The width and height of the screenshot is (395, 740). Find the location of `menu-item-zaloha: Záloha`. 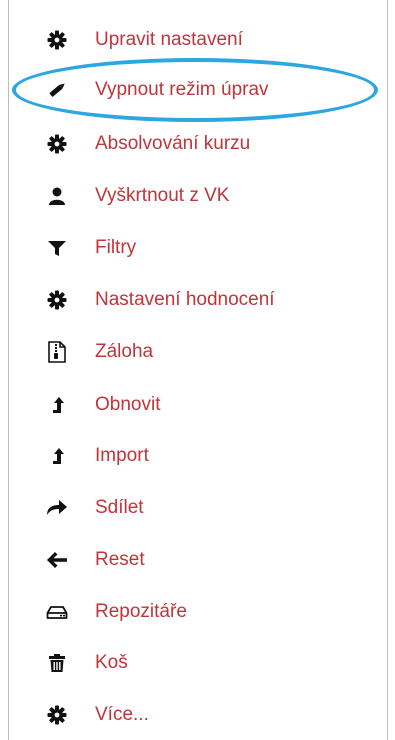

menu-item-zaloha: Záloha is located at coordinates (198, 352).